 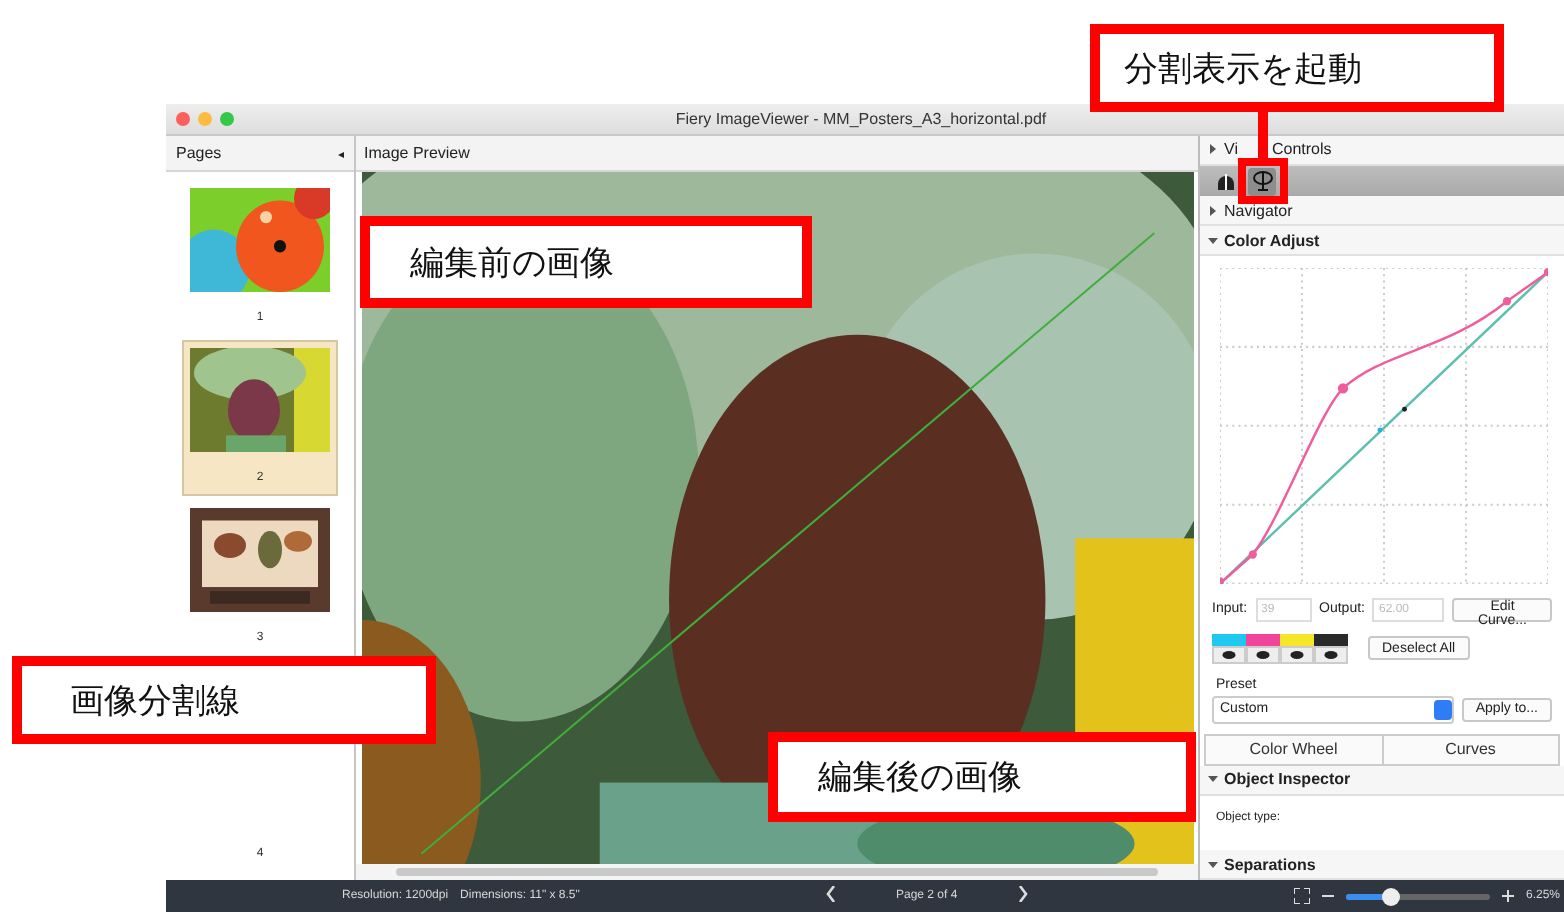 What do you see at coordinates (831, 896) in the screenshot?
I see `previous-page-button` at bounding box center [831, 896].